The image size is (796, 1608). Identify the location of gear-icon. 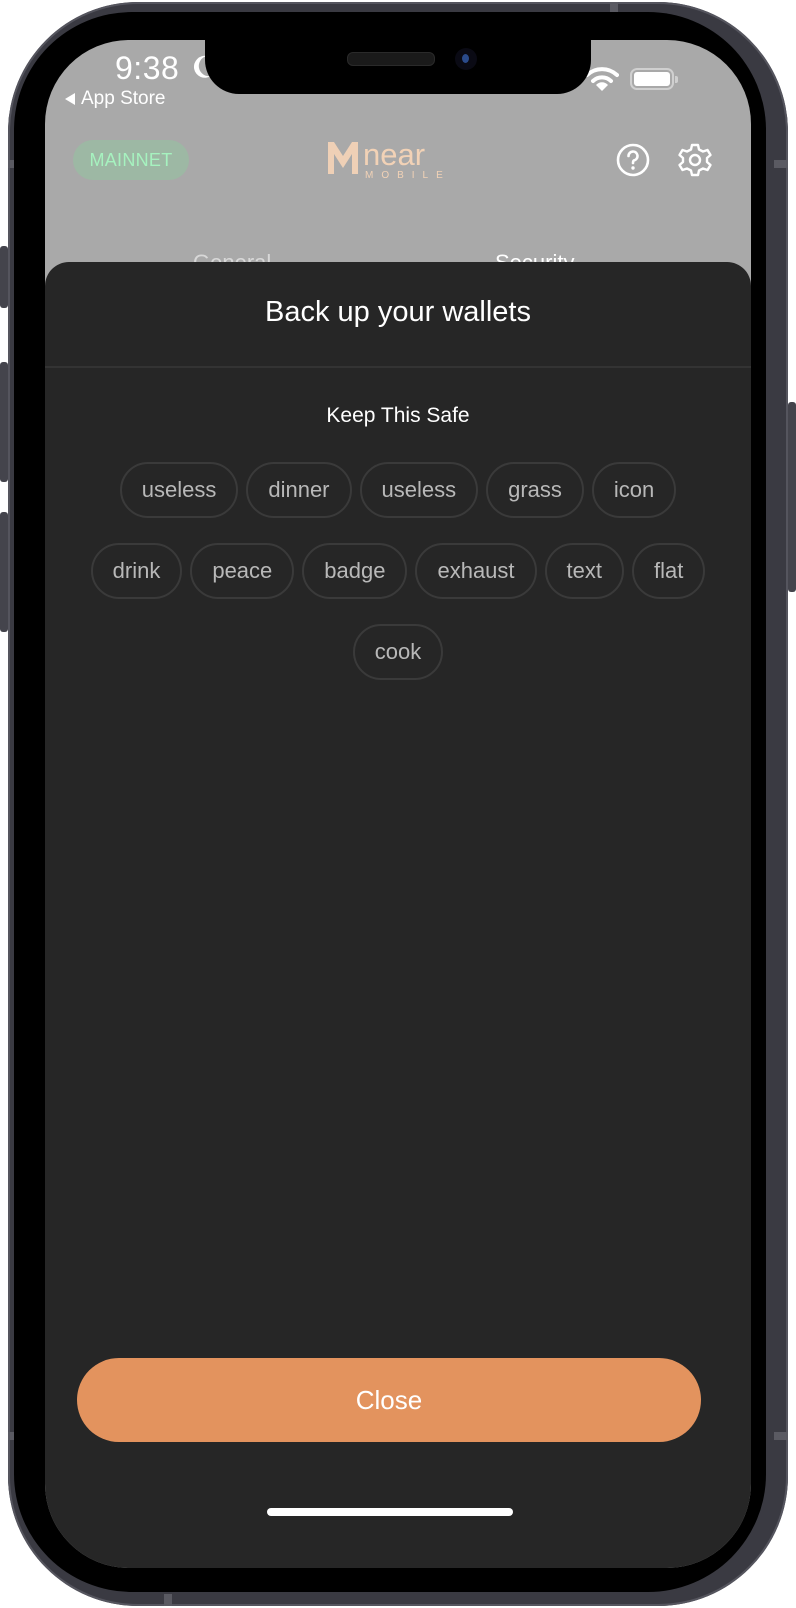
(695, 160).